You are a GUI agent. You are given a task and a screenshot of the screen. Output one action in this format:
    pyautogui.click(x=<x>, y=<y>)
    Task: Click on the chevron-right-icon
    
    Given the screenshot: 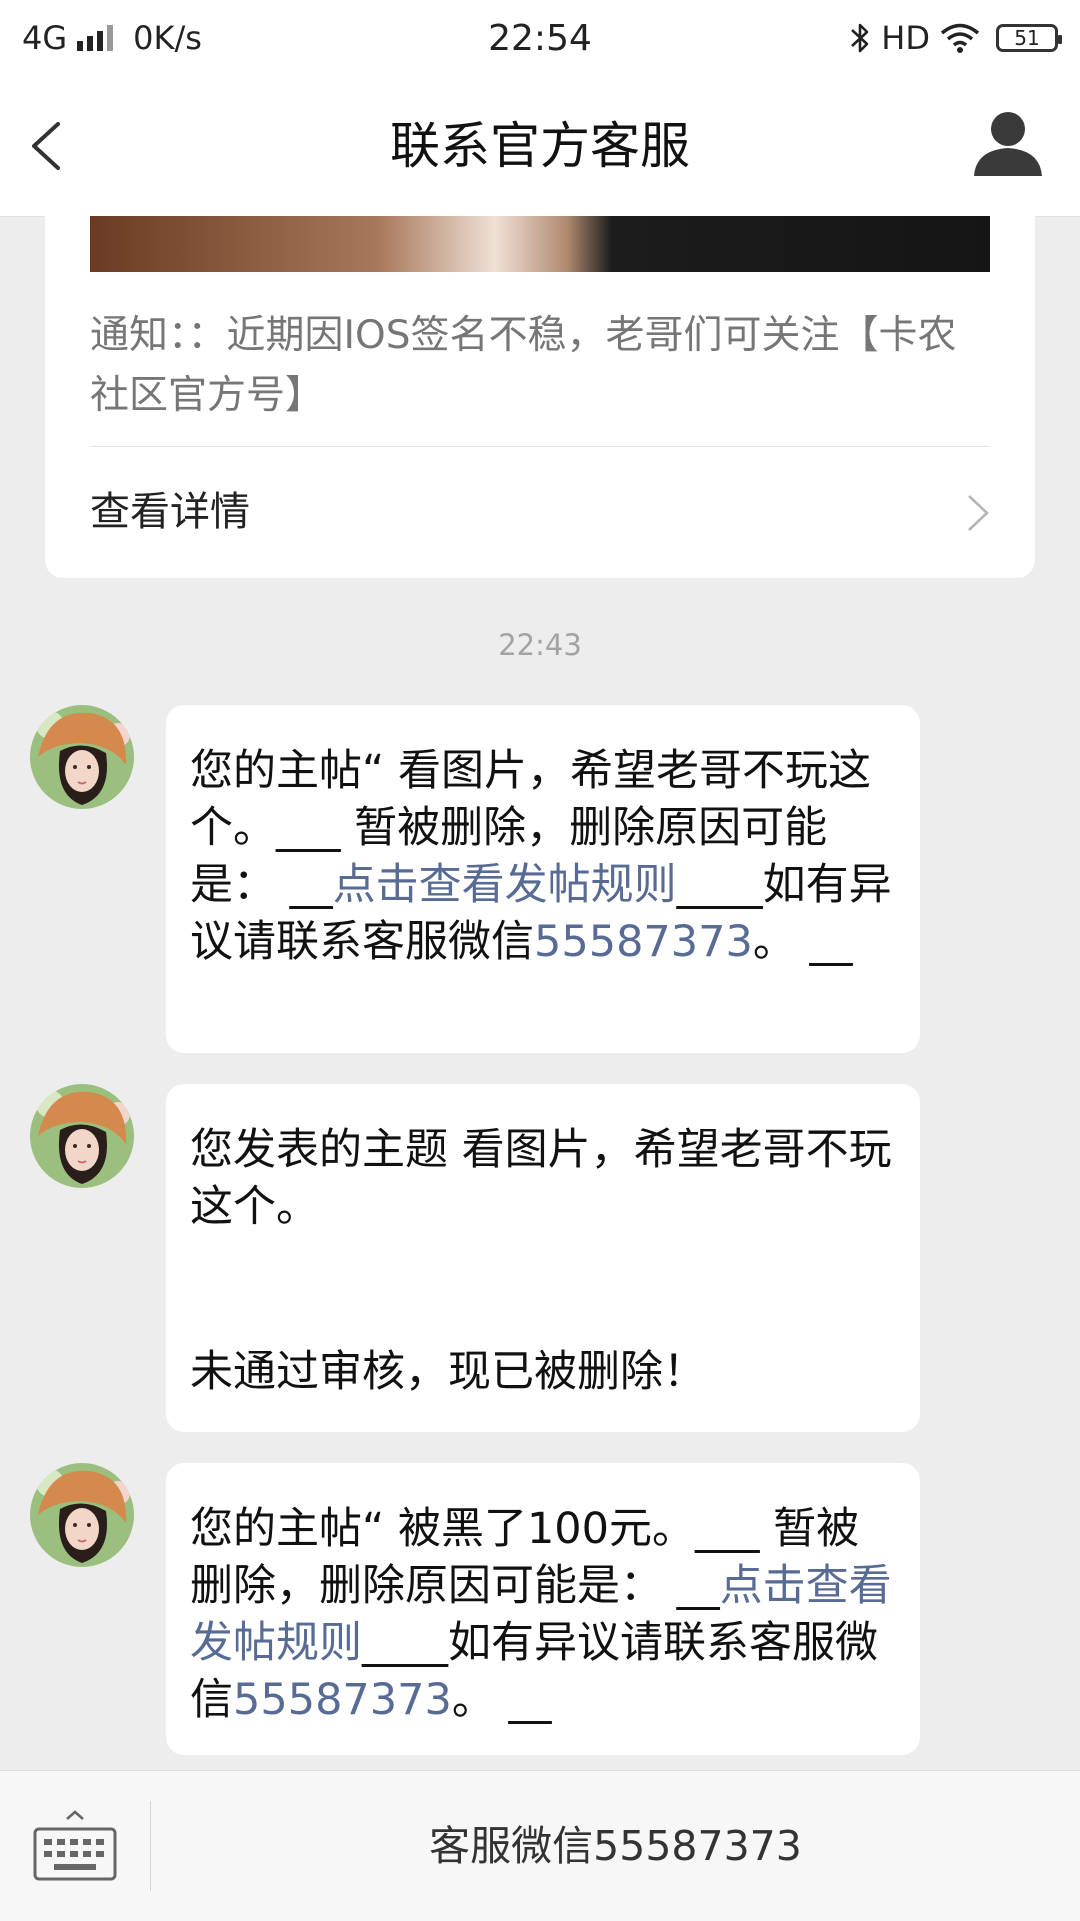 What is the action you would take?
    pyautogui.click(x=978, y=513)
    